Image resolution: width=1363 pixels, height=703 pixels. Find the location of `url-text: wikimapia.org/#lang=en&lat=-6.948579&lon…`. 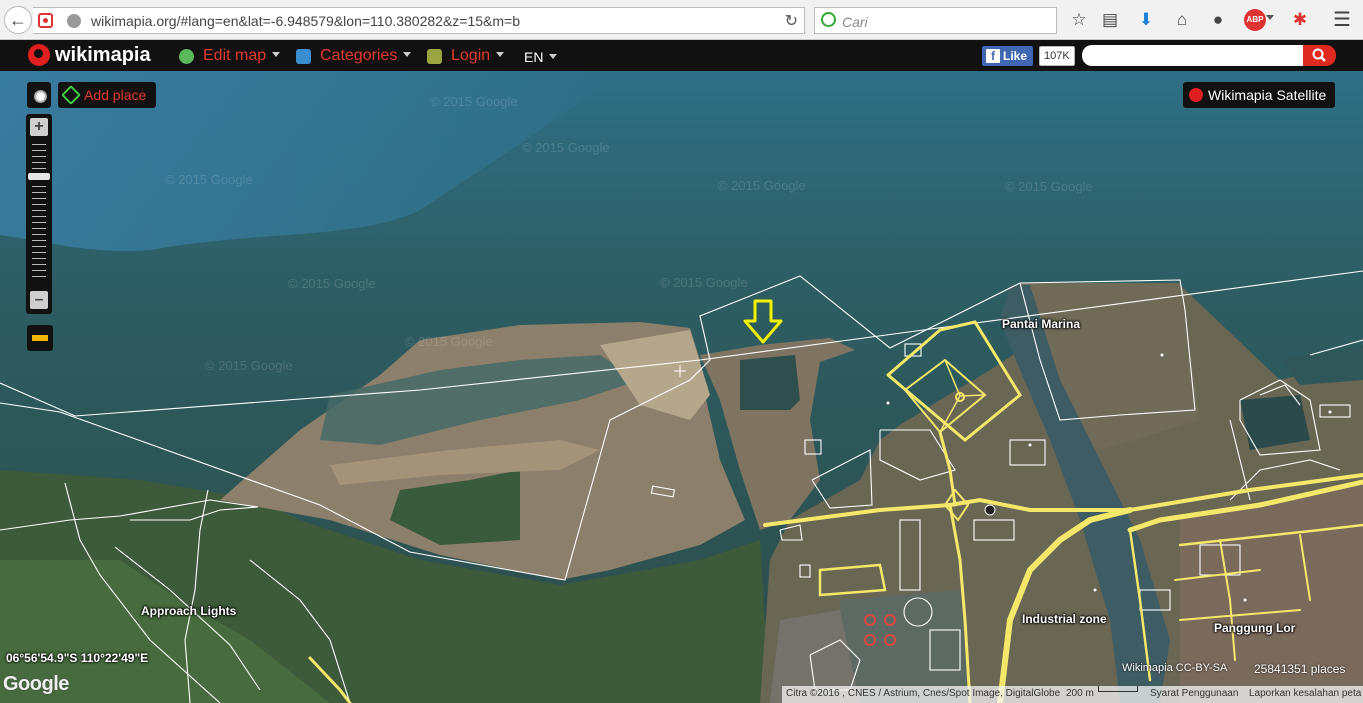

url-text: wikimapia.org/#lang=en&lat=-6.948579&lon… is located at coordinates (305, 21).